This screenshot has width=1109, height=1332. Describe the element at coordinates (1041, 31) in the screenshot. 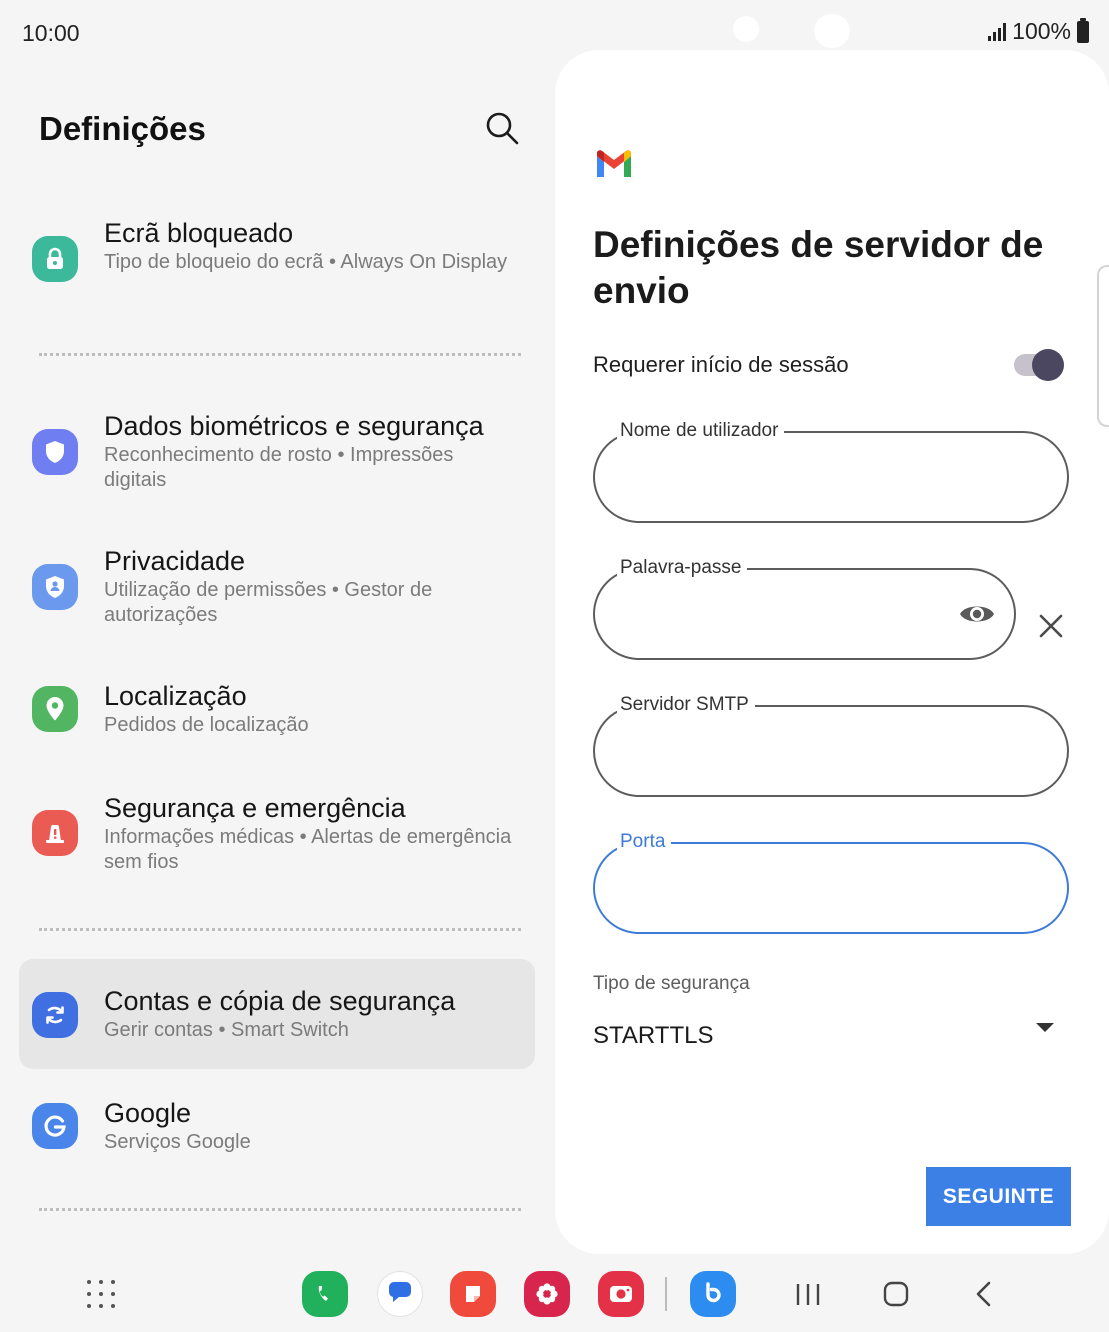

I see `battery-percent: 100%` at that location.